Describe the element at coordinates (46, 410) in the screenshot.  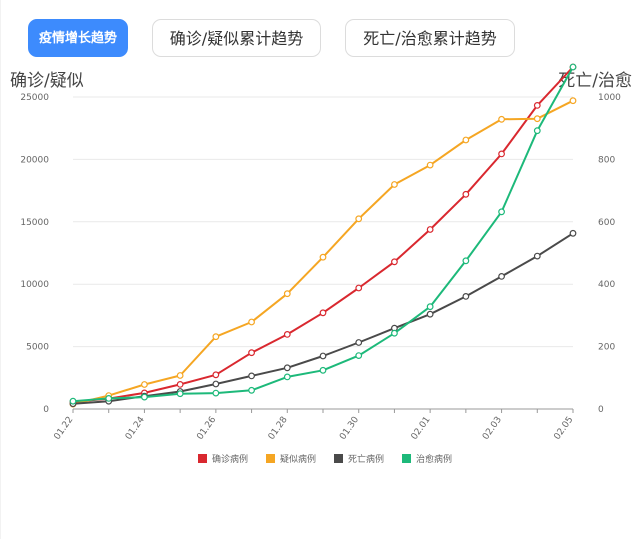
I see `left-tick-label: 0` at that location.